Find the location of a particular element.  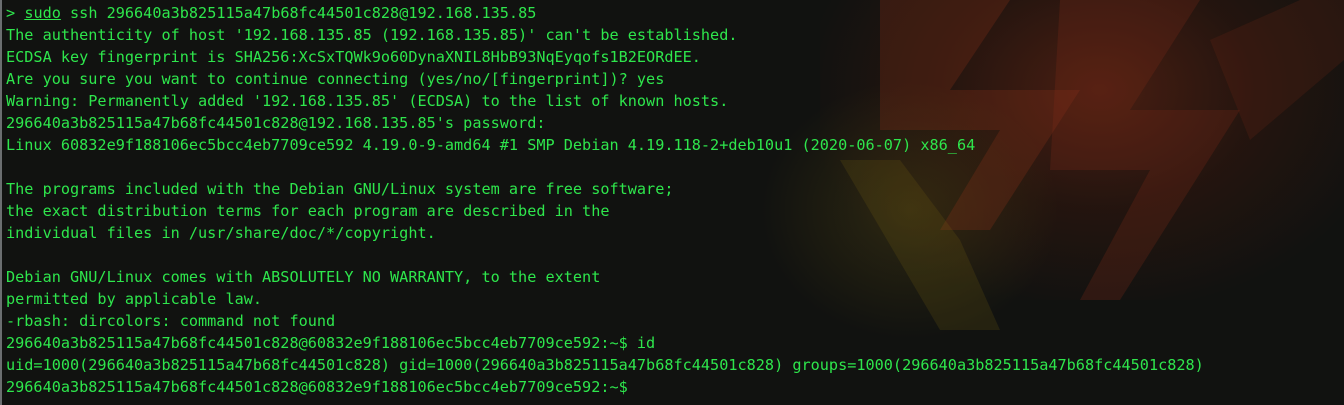

output-line: -rbash: dircolors: command not found is located at coordinates (171, 321).